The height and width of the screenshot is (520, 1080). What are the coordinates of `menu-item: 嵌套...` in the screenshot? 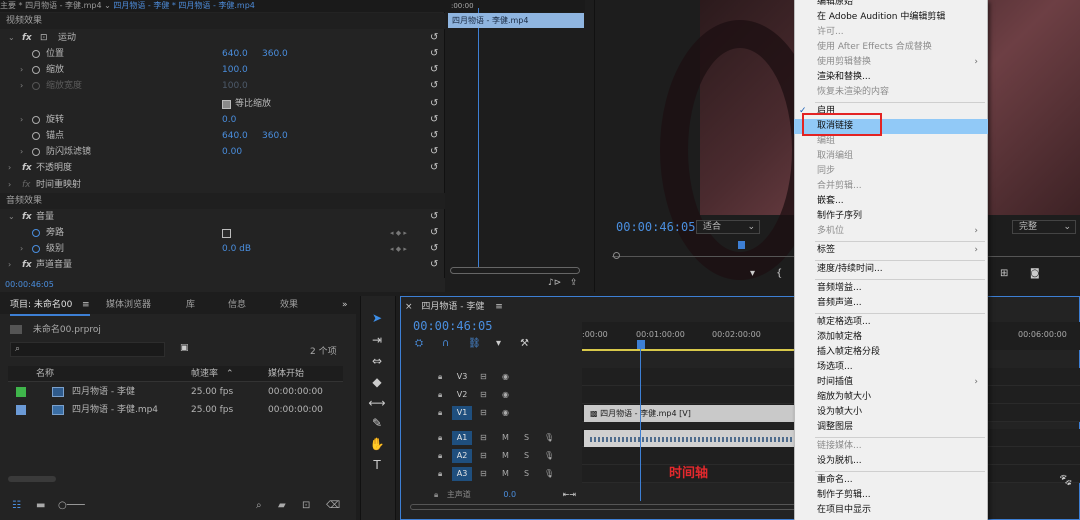 It's located at (891, 201).